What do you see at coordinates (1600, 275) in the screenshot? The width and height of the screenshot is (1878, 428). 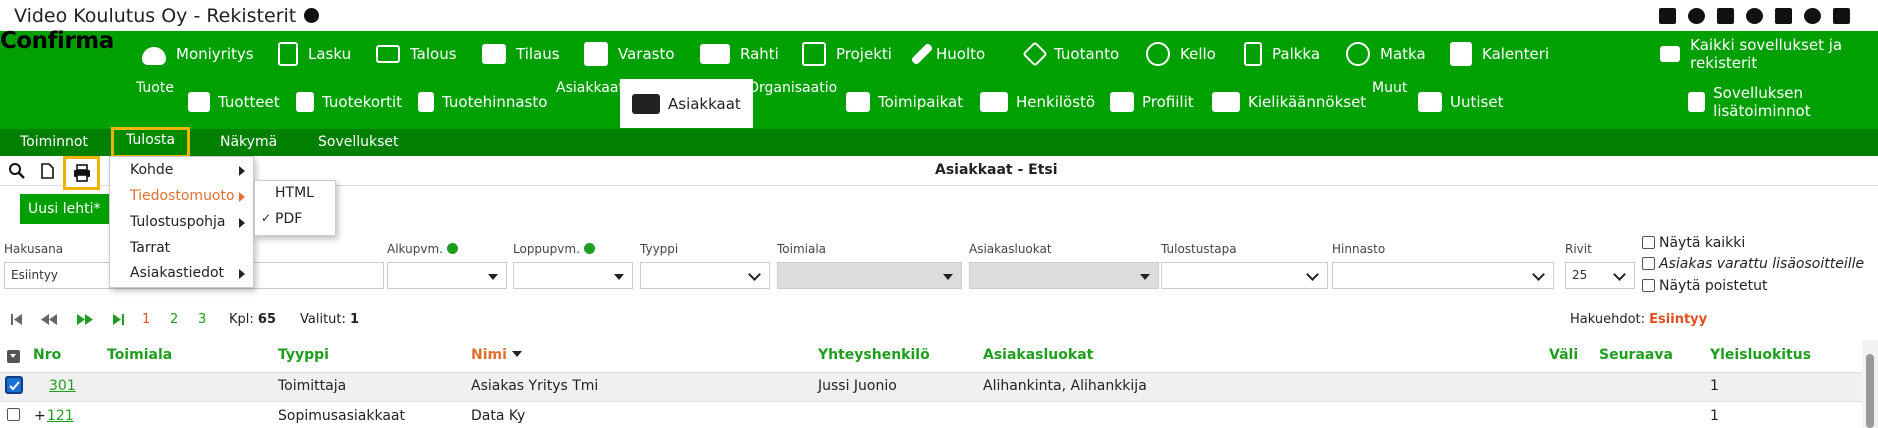 I see `rivit-select: 25` at bounding box center [1600, 275].